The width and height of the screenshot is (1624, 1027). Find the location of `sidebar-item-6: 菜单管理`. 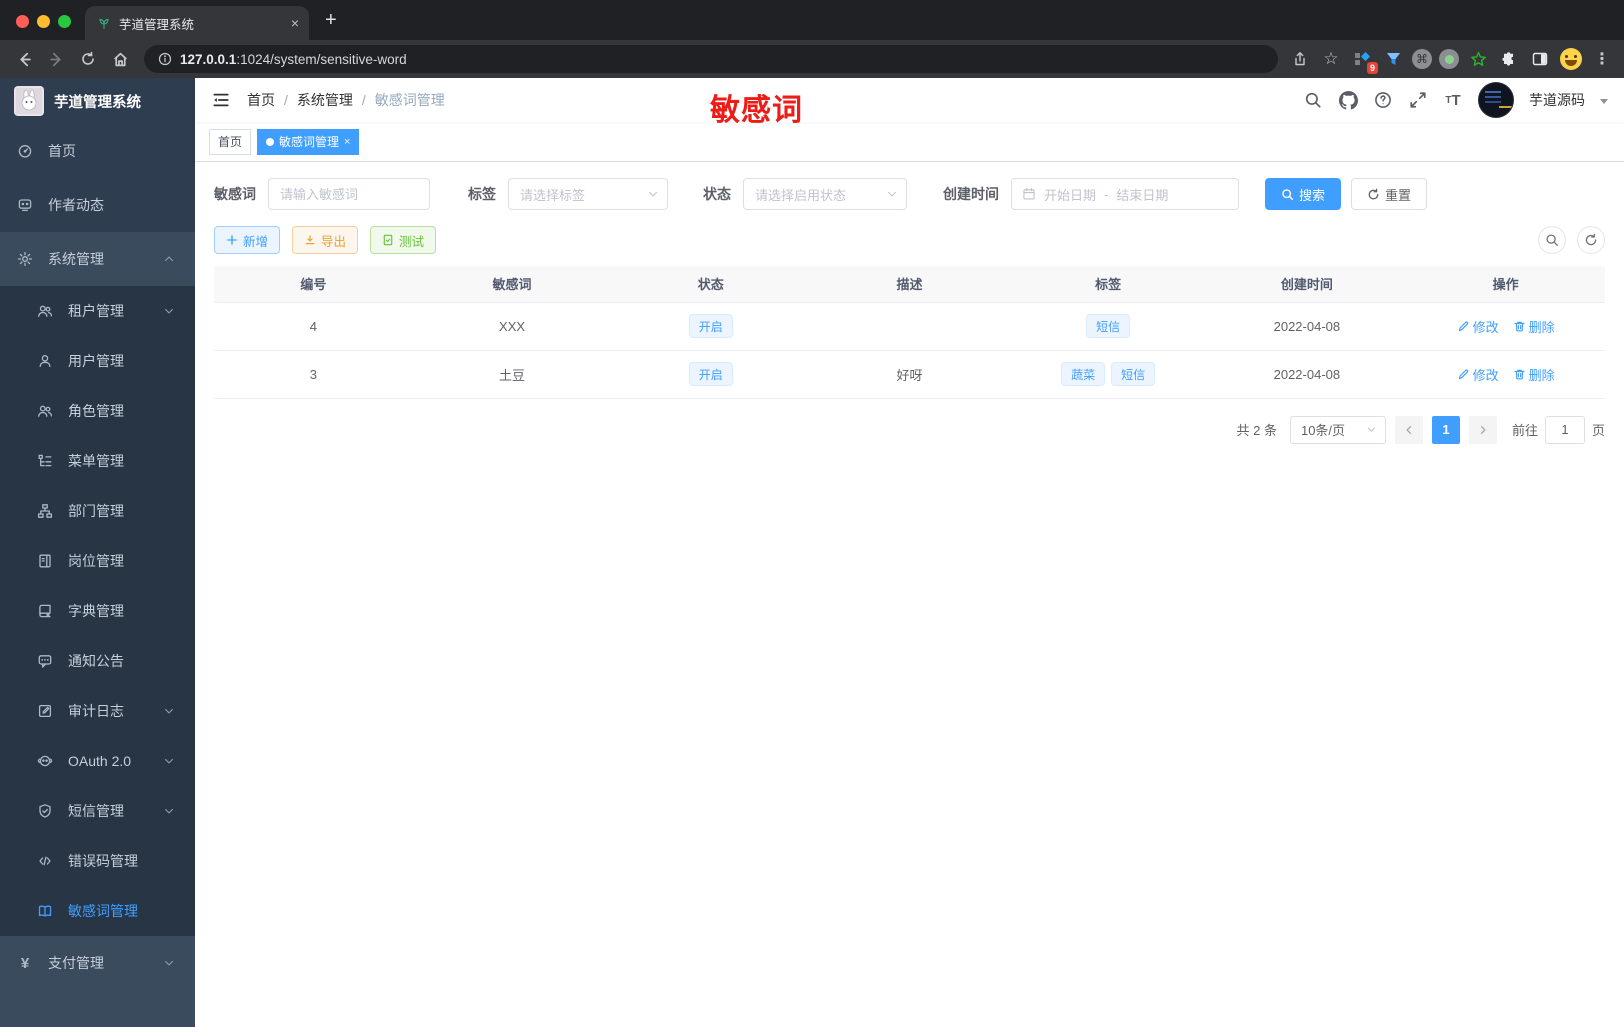

sidebar-item-6: 菜单管理 is located at coordinates (97, 461).